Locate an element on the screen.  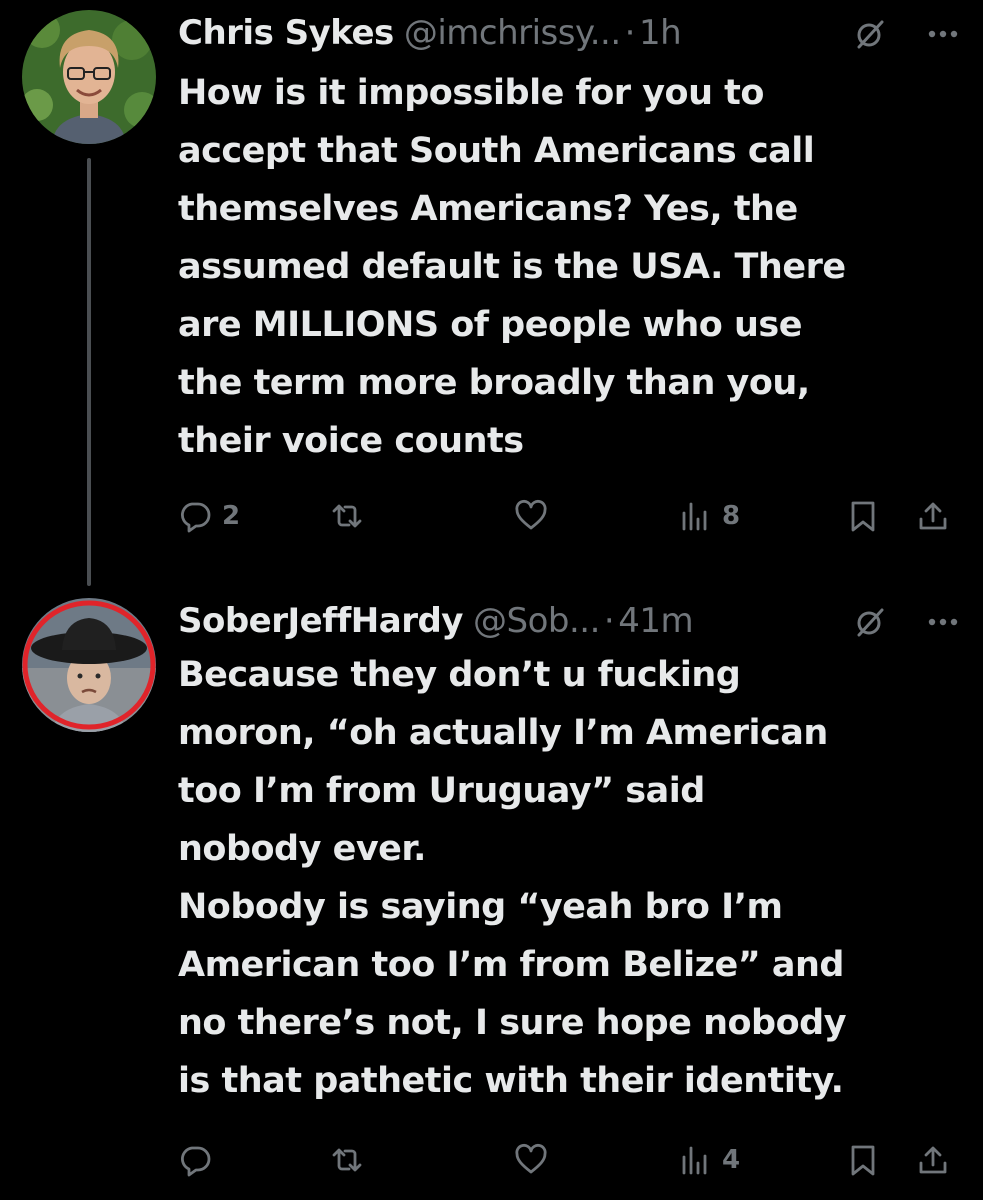
tweet-text-line: no there’s not, I sure hope nobody is located at coordinates (512, 1023).